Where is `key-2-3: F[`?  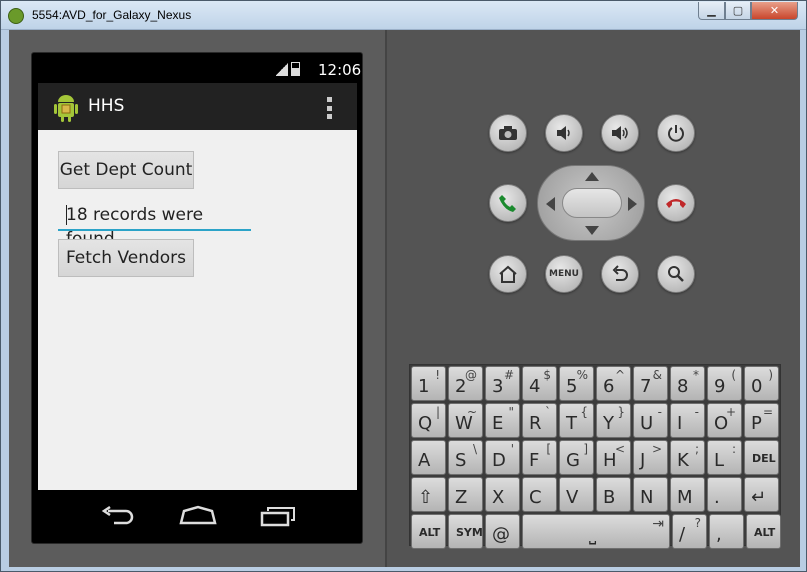
key-2-3: F[ is located at coordinates (539, 457).